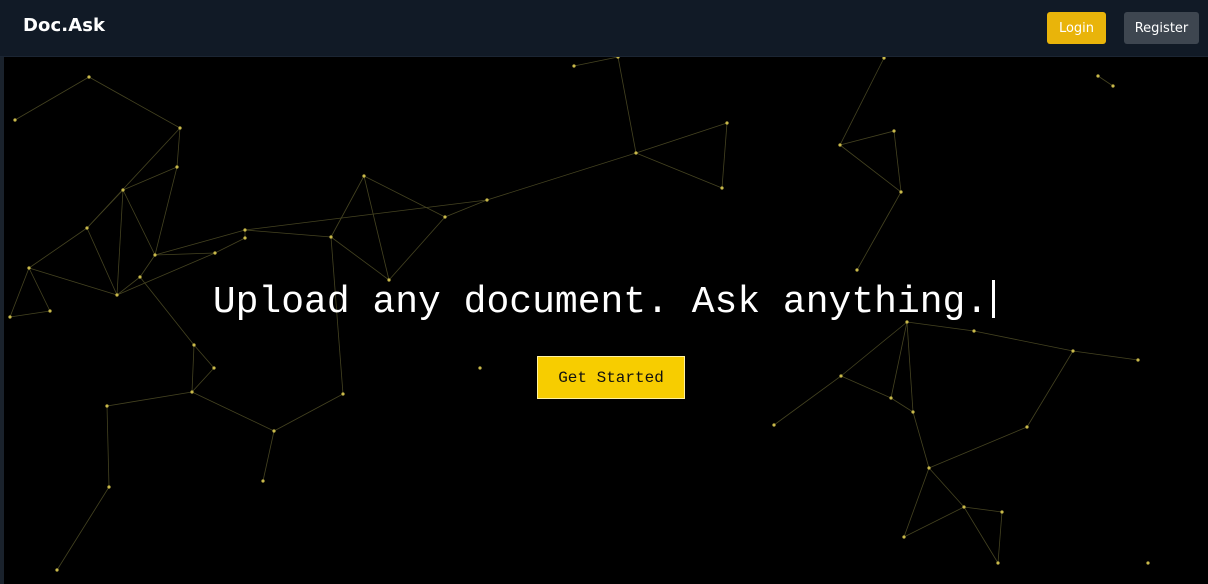 This screenshot has width=1208, height=584. Describe the element at coordinates (611, 377) in the screenshot. I see `get-started-button: Get Started` at that location.